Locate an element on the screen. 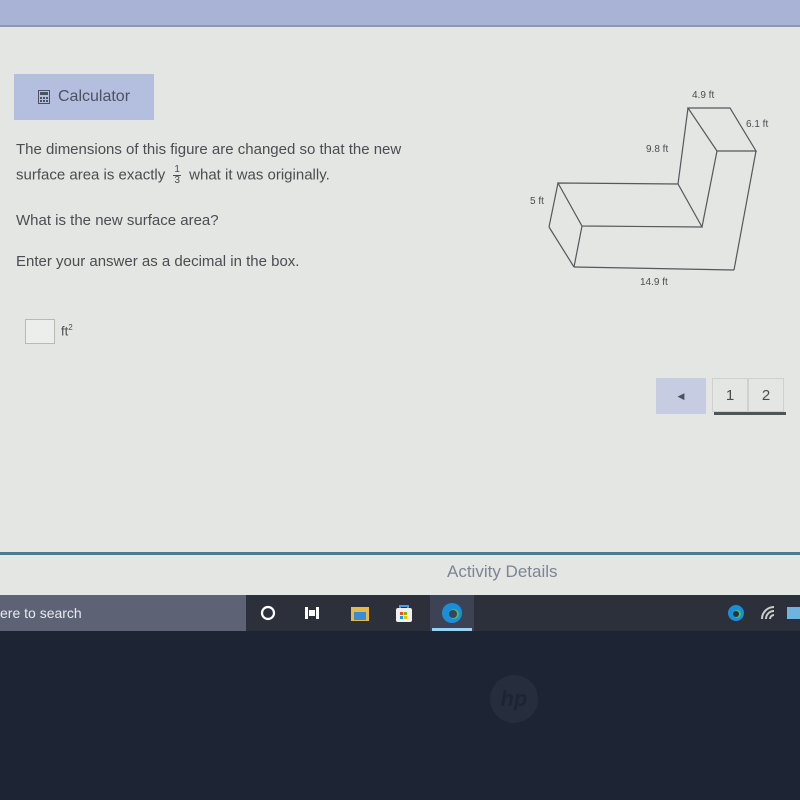 Image resolution: width=800 pixels, height=800 pixels. l-shaped-prism-figure: 4.9 ft 6.1 ft 9.8 ft 5 ft 14.9 ft is located at coordinates (649, 189).